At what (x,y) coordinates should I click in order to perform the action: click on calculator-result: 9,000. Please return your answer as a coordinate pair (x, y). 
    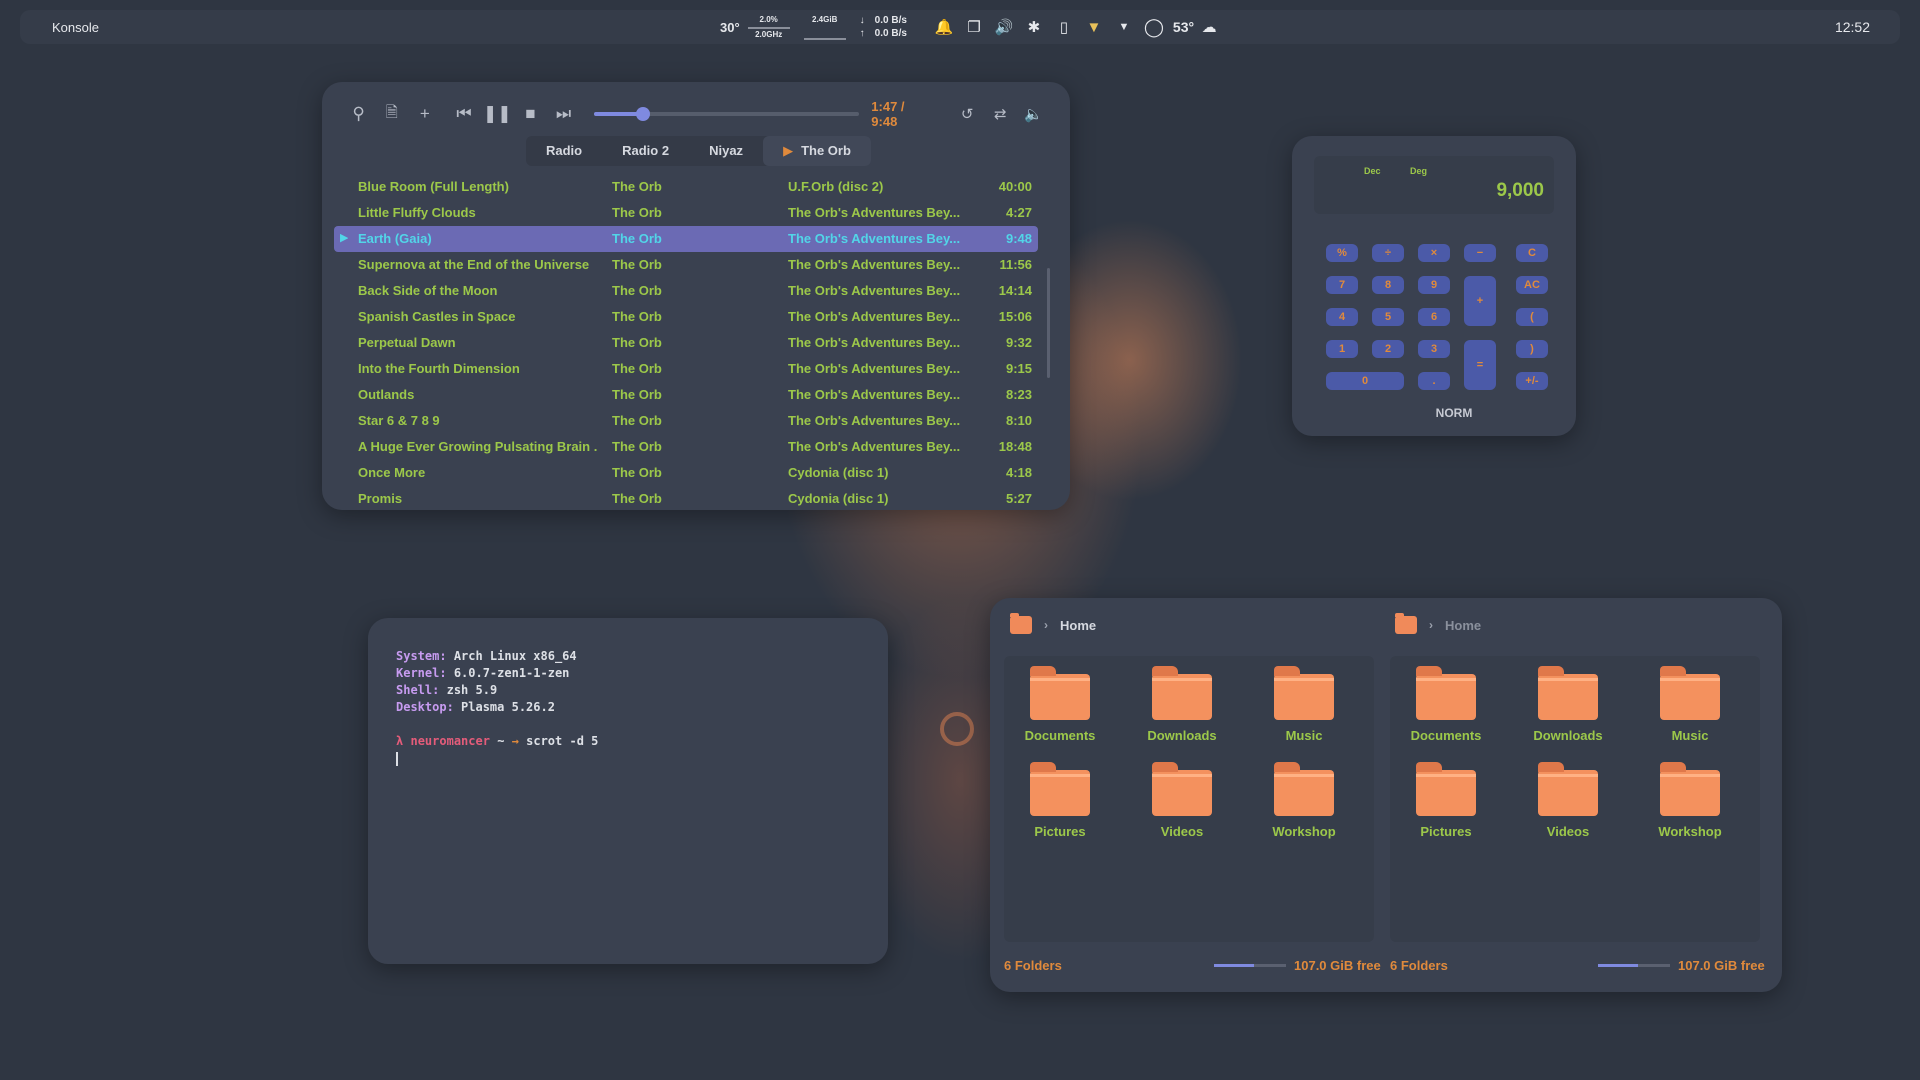
    Looking at the image, I should click on (1520, 190).